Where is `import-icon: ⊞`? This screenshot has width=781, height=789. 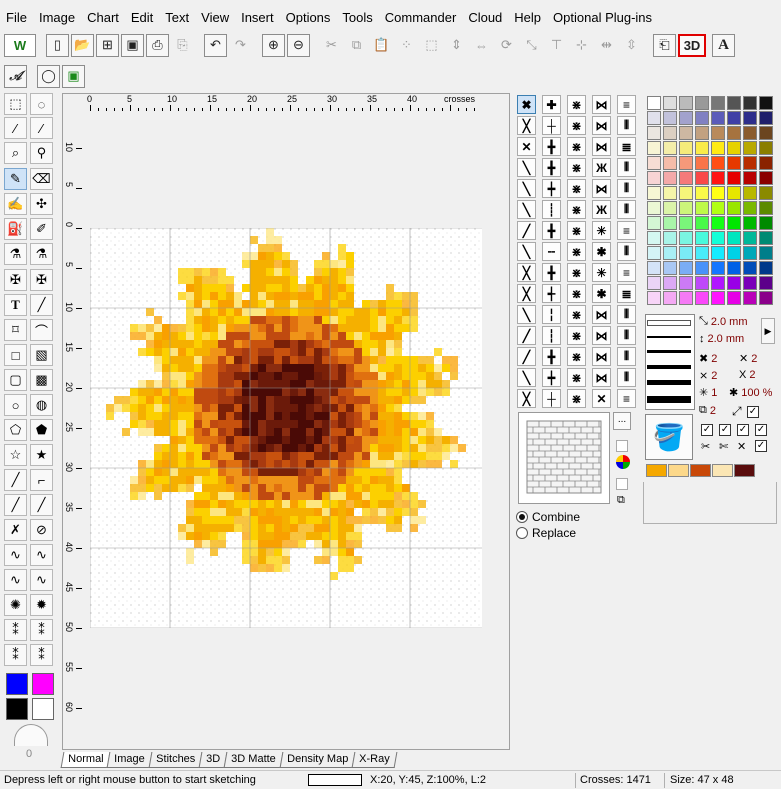 import-icon: ⊞ is located at coordinates (107, 45).